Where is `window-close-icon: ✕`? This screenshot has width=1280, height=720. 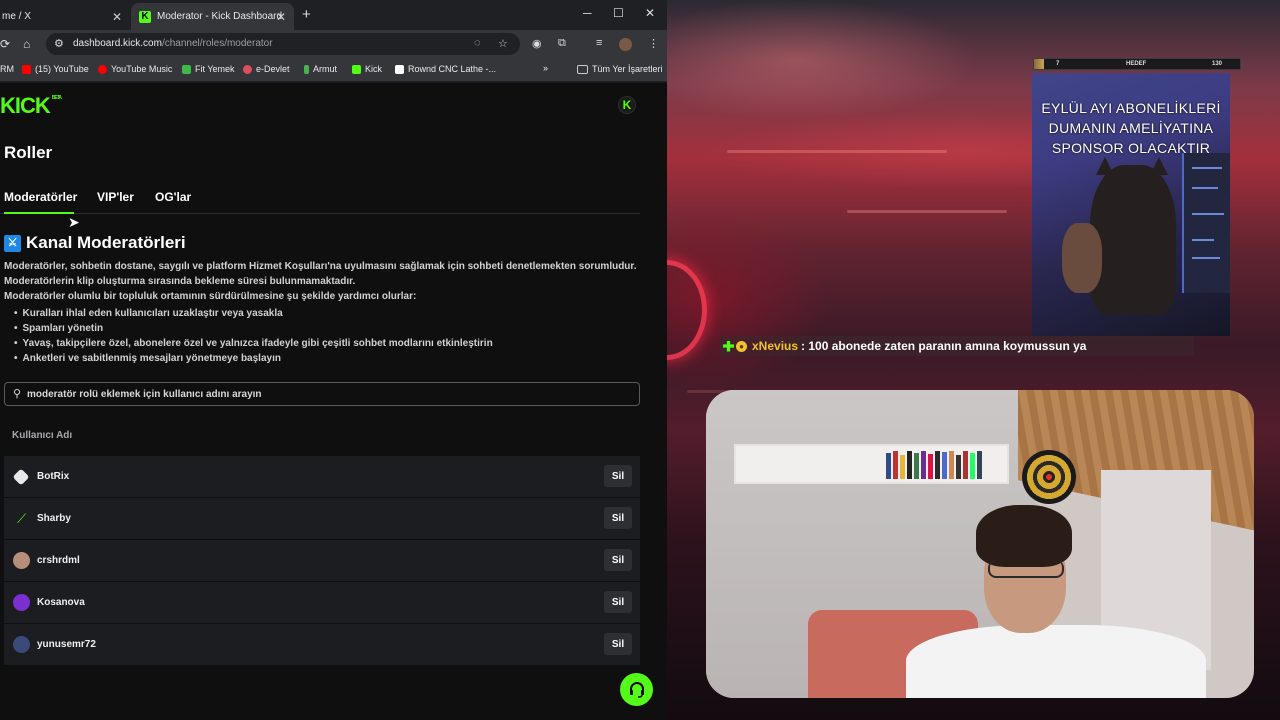 window-close-icon: ✕ is located at coordinates (650, 13).